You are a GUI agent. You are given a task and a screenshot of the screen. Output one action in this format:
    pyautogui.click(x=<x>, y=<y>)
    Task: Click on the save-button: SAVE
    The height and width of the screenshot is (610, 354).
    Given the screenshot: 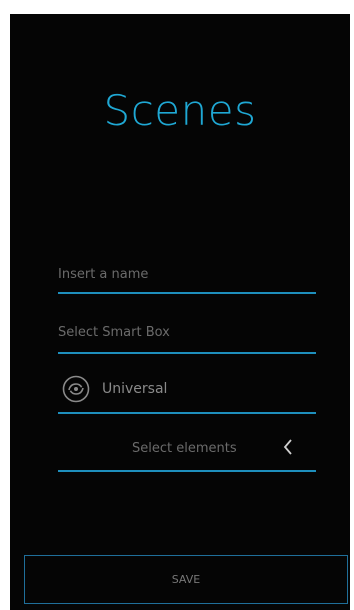 What is the action you would take?
    pyautogui.click(x=186, y=579)
    